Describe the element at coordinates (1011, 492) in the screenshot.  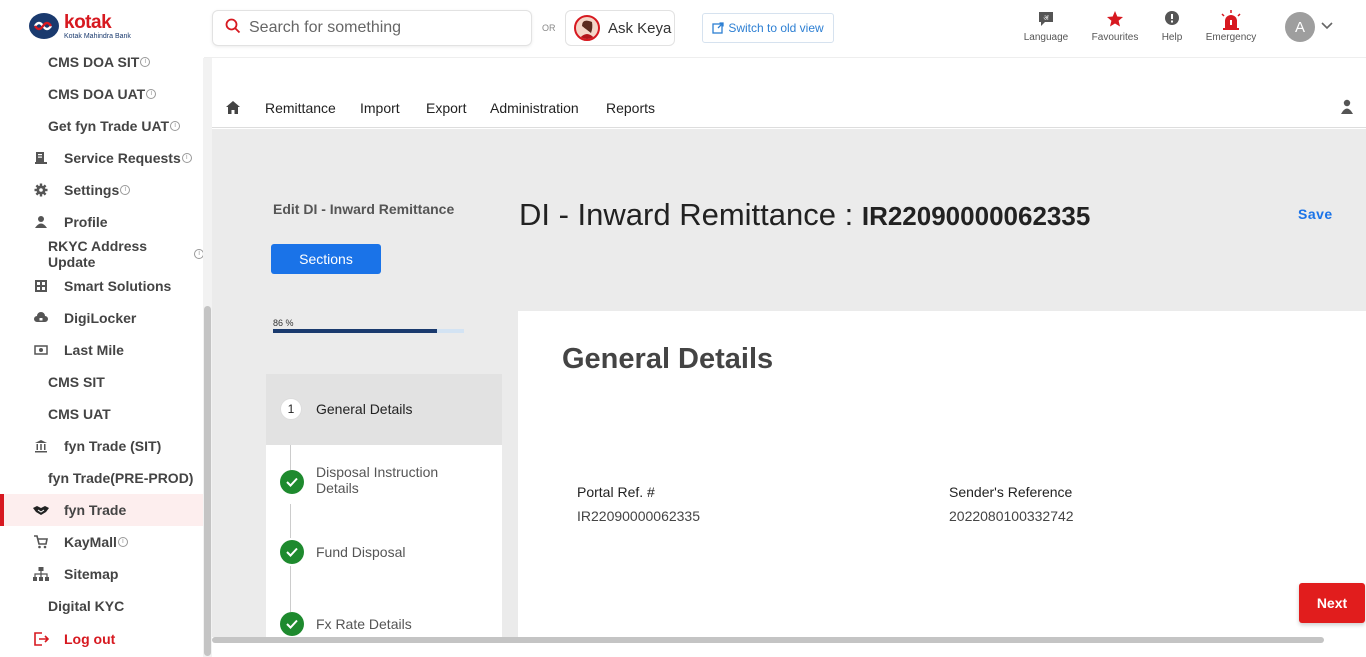
I see `sender-reference-label: Sender's Reference` at that location.